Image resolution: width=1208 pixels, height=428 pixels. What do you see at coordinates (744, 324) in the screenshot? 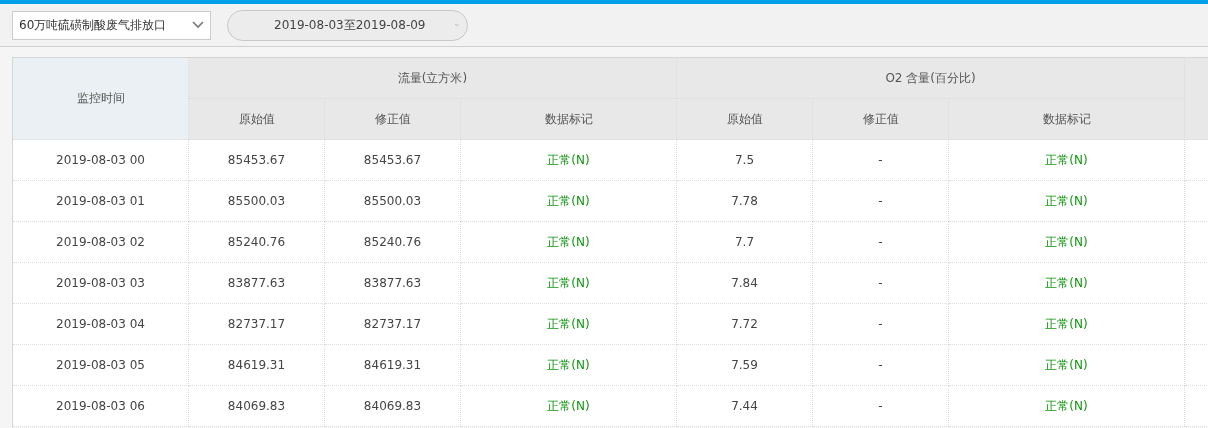
I see `value-cell: 7.72` at bounding box center [744, 324].